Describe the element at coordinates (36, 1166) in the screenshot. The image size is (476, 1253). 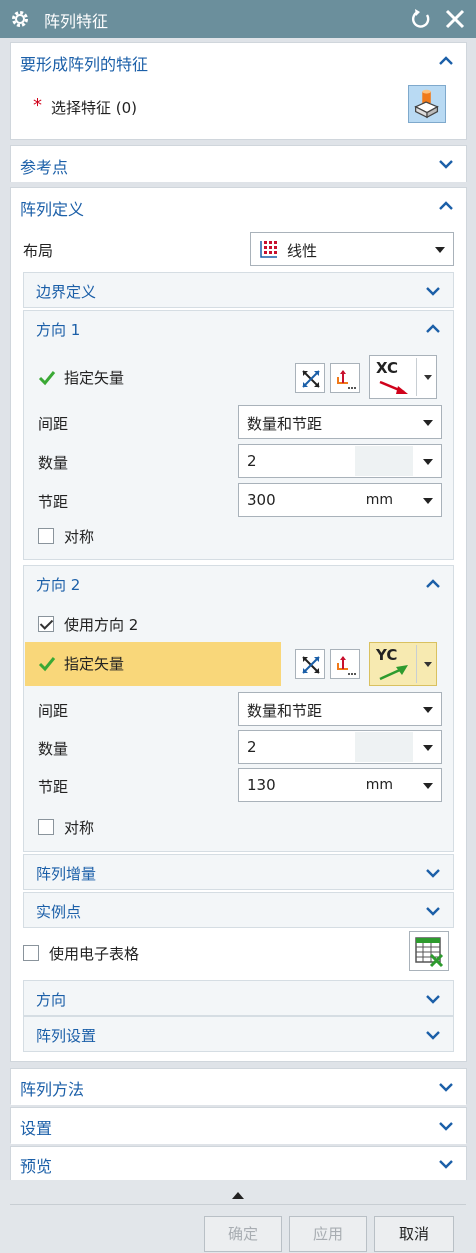
I see `section-title: 预览` at that location.